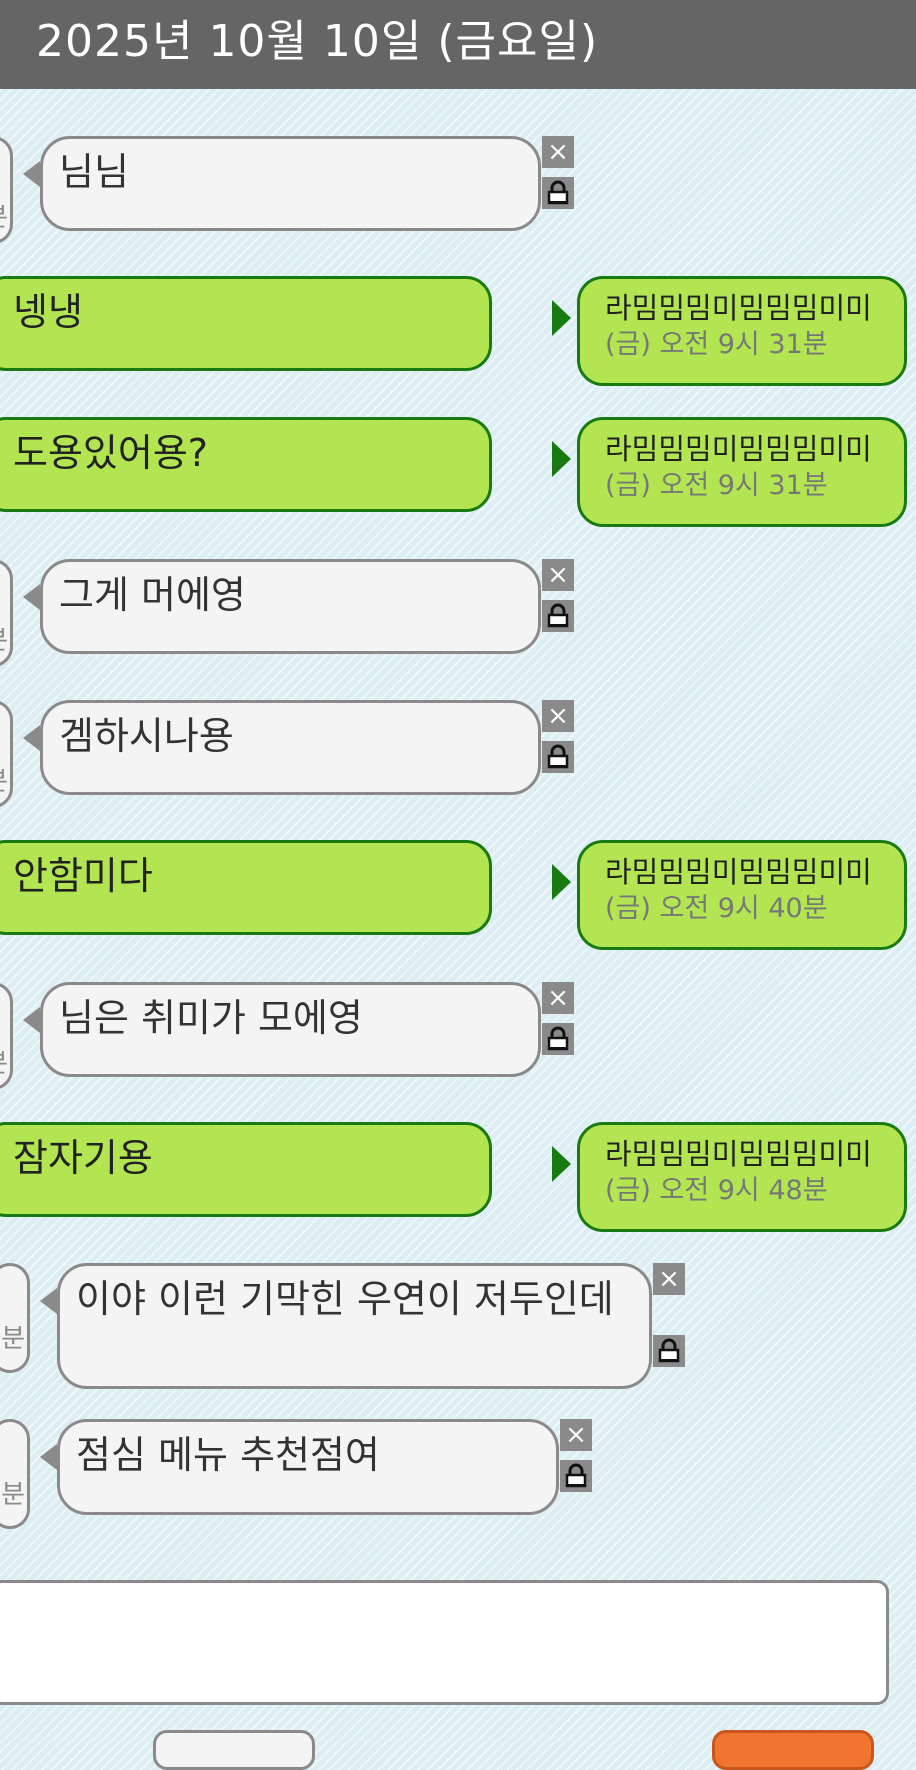 The height and width of the screenshot is (1770, 916). Describe the element at coordinates (246, 1169) in the screenshot. I see `outgoing-message: 잠자기용` at that location.